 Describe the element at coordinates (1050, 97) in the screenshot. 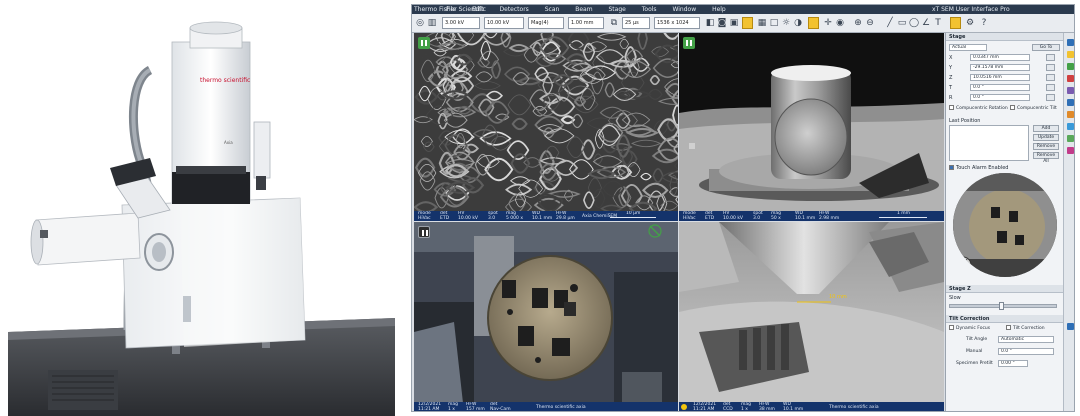

I see `lock-r-button` at that location.